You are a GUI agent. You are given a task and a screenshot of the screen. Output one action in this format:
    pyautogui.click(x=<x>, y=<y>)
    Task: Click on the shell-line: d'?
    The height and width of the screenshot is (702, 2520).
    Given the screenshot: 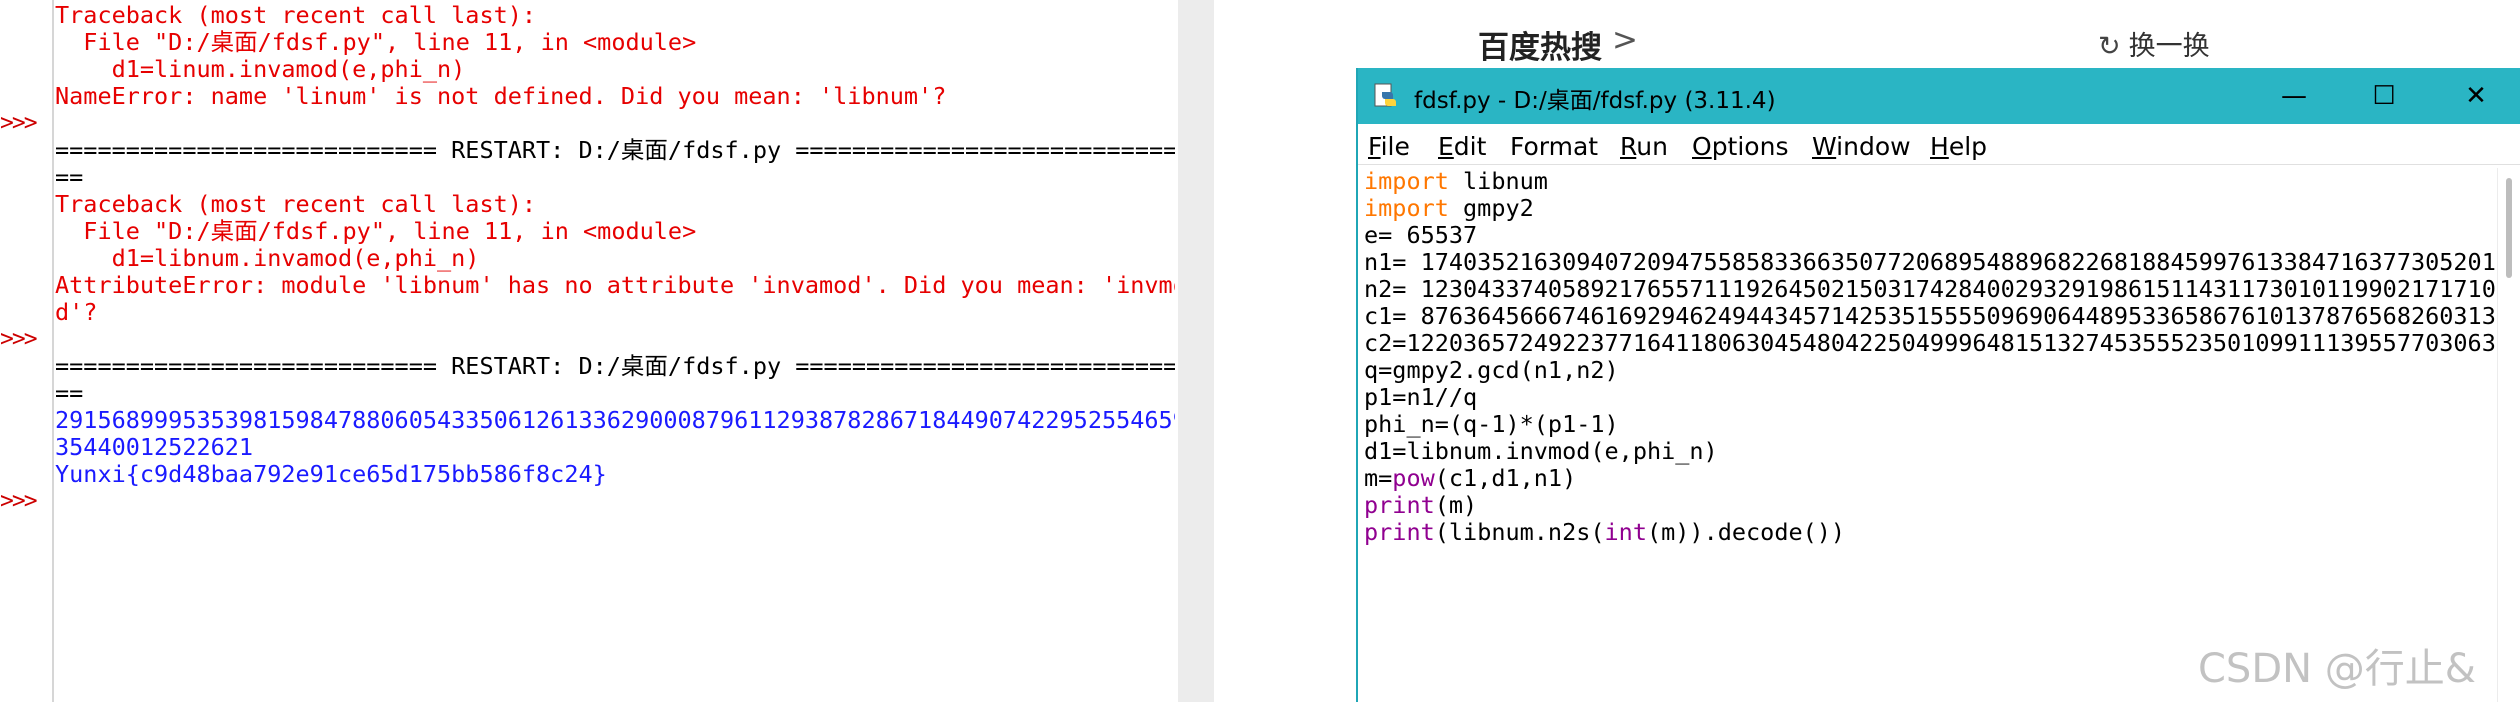 What is the action you would take?
    pyautogui.click(x=76, y=312)
    